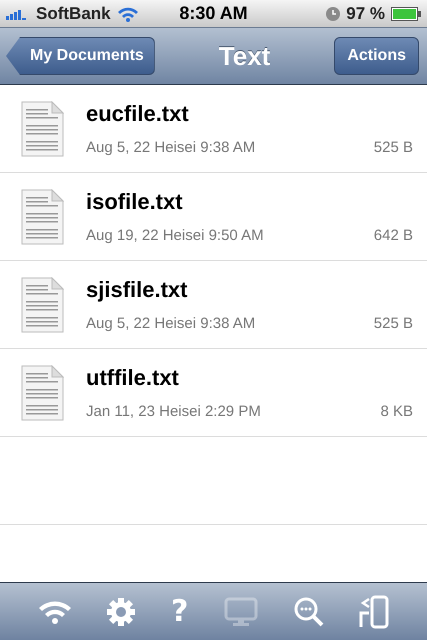 This screenshot has width=427, height=640. Describe the element at coordinates (173, 411) in the screenshot. I see `file-date: Jan 11, 23 Heisei 2:29 PM` at that location.